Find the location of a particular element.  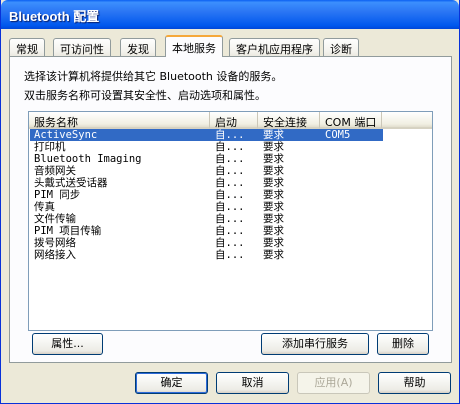

service-row: Bluetooth Imaging 自... 要求 is located at coordinates (230, 159).